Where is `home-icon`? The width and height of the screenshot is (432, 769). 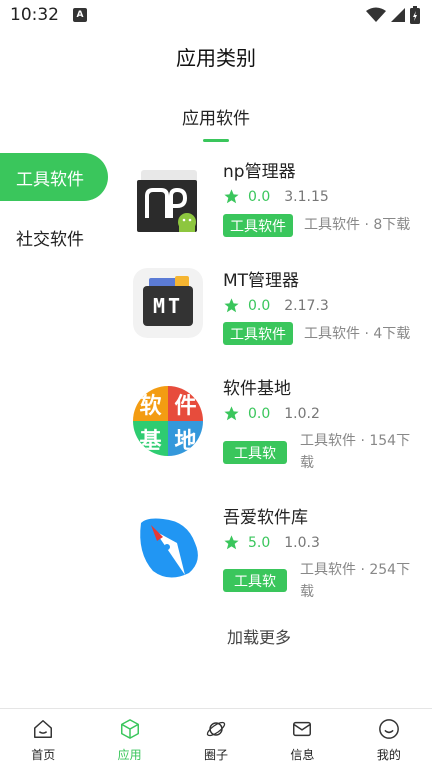 home-icon is located at coordinates (43, 729).